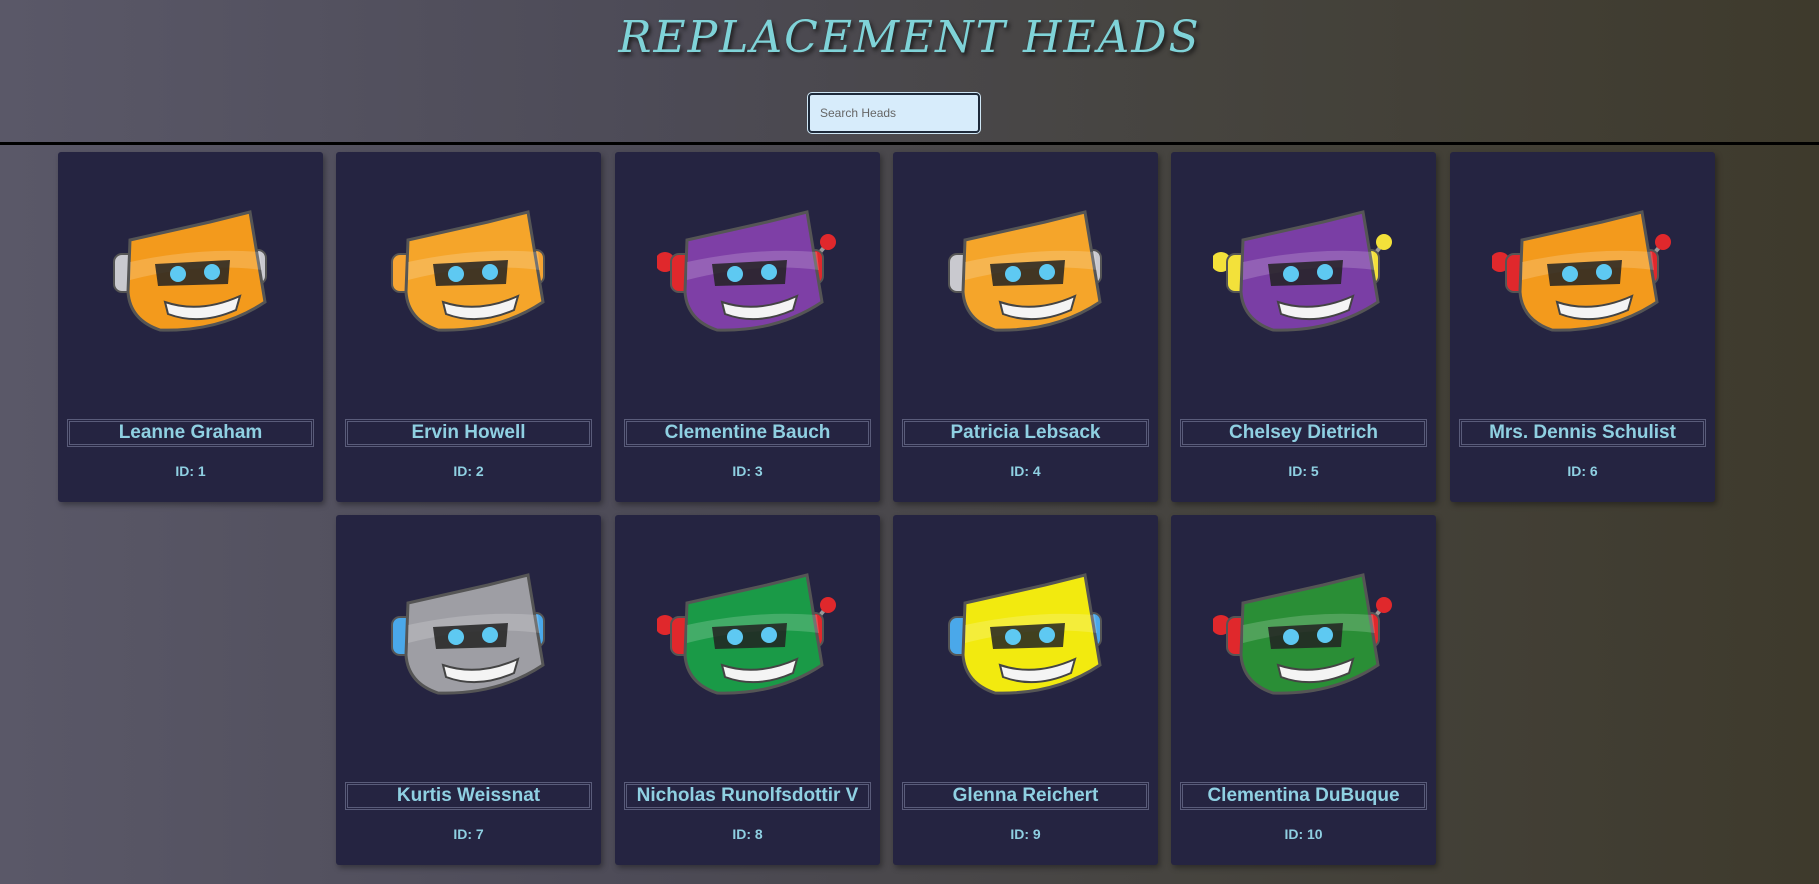 The height and width of the screenshot is (884, 1819). What do you see at coordinates (747, 433) in the screenshot?
I see `robot-name: Clementine Bauch` at bounding box center [747, 433].